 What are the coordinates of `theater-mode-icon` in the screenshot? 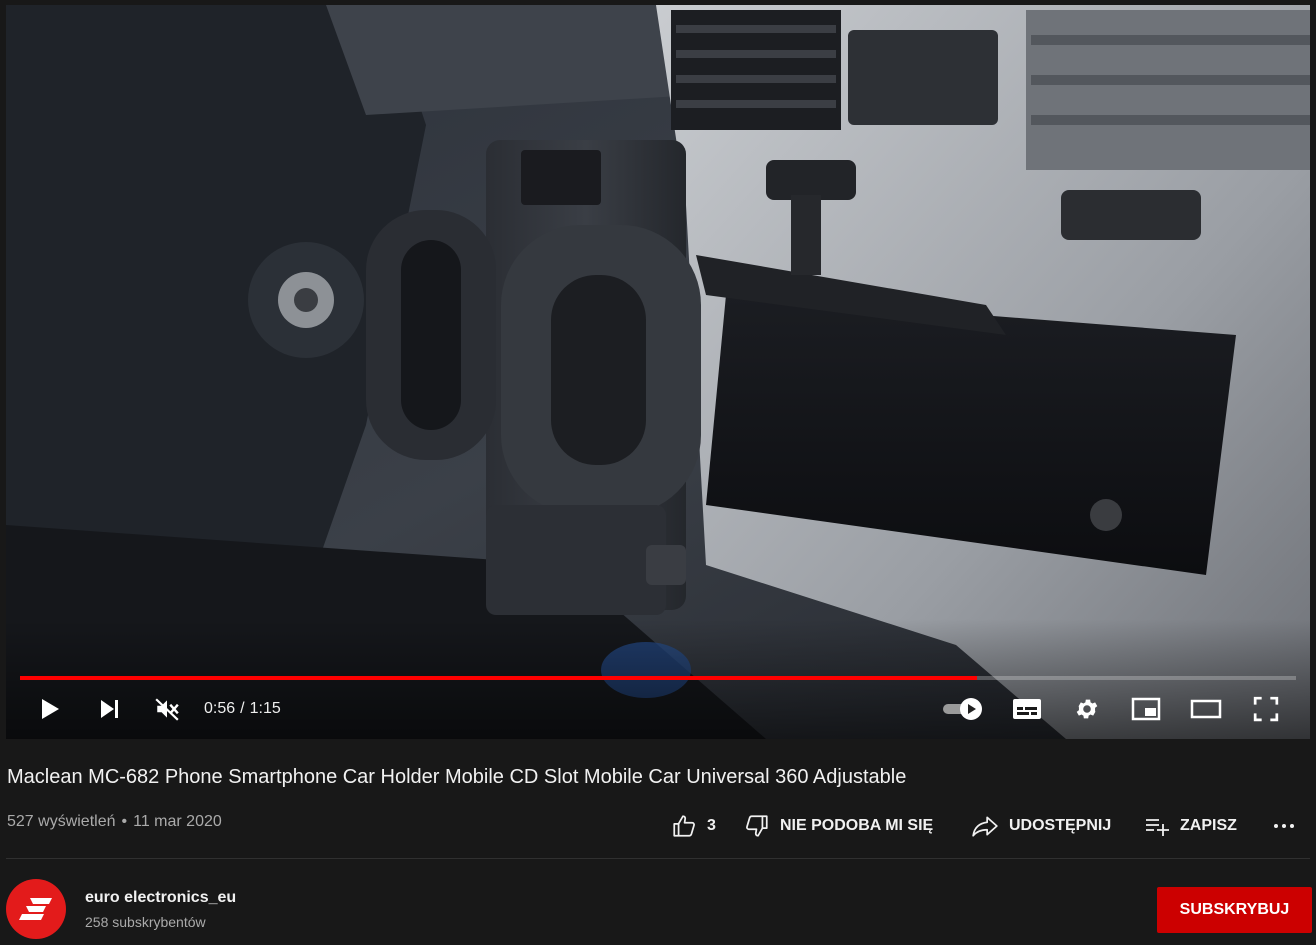 It's located at (1206, 709).